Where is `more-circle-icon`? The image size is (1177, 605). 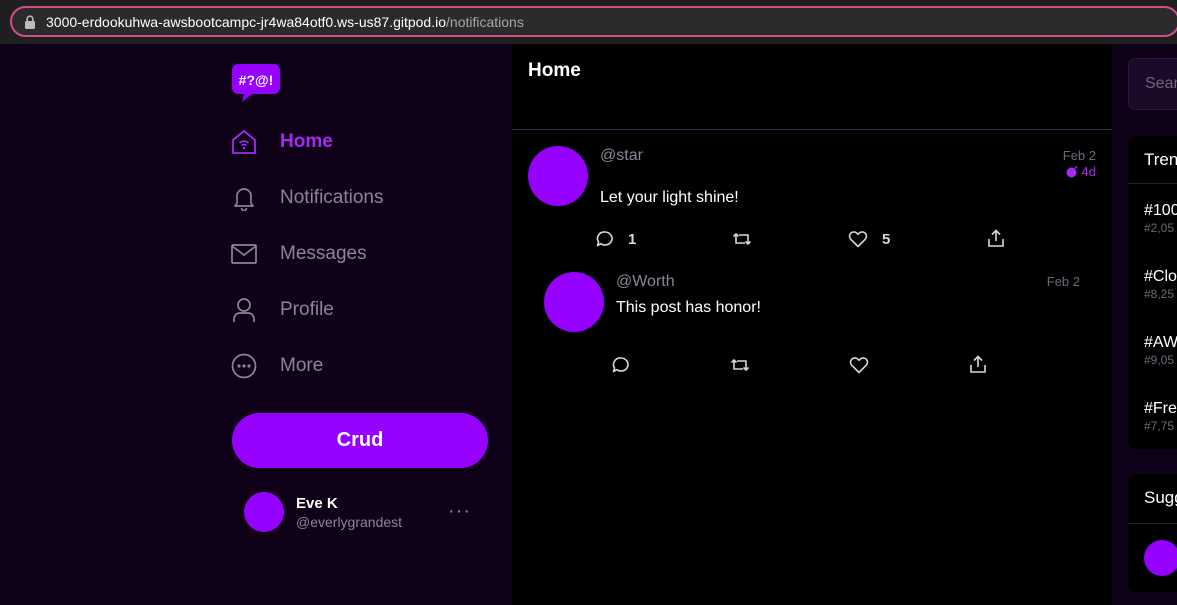
more-circle-icon is located at coordinates (244, 366).